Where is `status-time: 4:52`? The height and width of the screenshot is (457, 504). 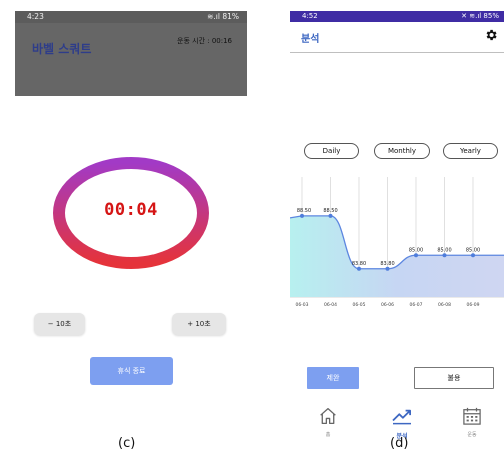
status-time: 4:52 is located at coordinates (310, 16).